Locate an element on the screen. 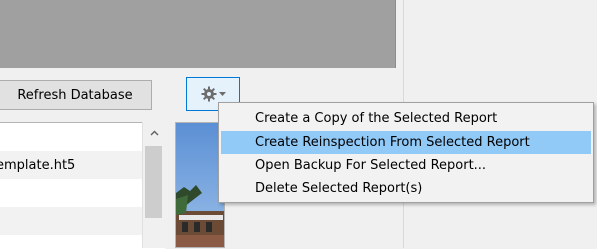  menu-item-label: Create Reinspection From Selected Report is located at coordinates (392, 142).